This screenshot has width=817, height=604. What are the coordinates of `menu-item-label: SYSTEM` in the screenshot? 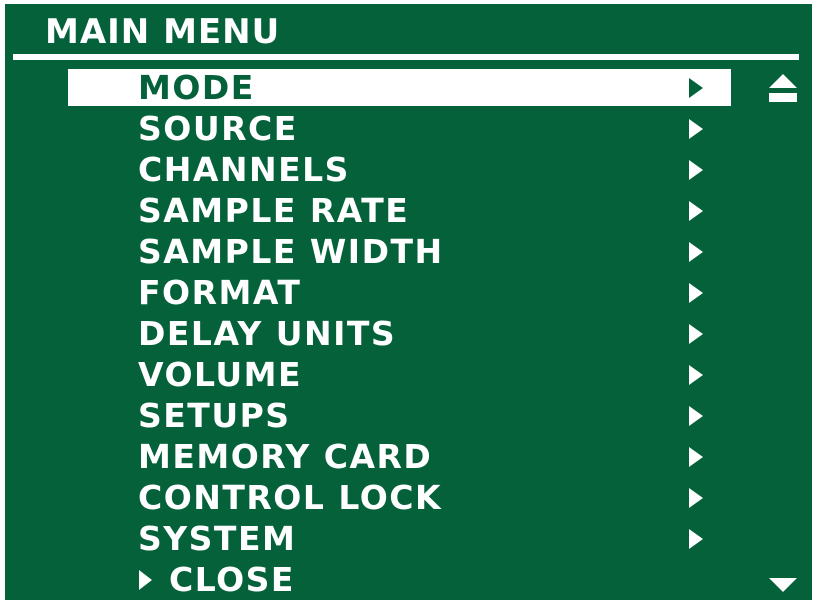 It's located at (217, 538).